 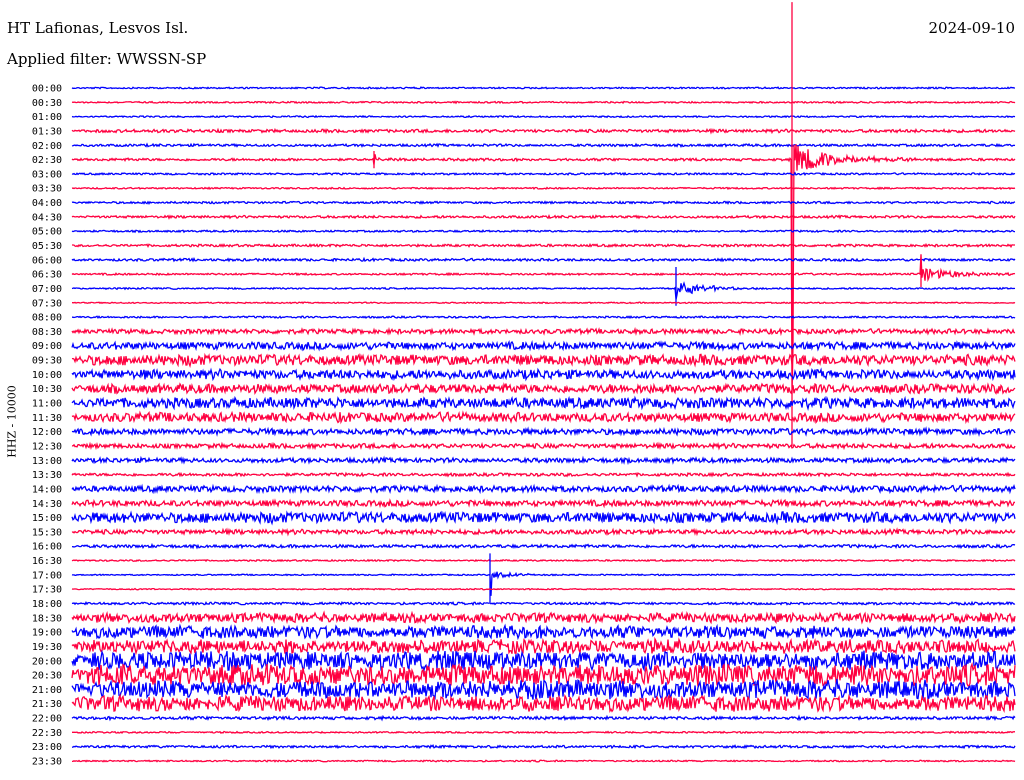 I want to click on trace-time-label: 14:30, so click(x=47, y=504).